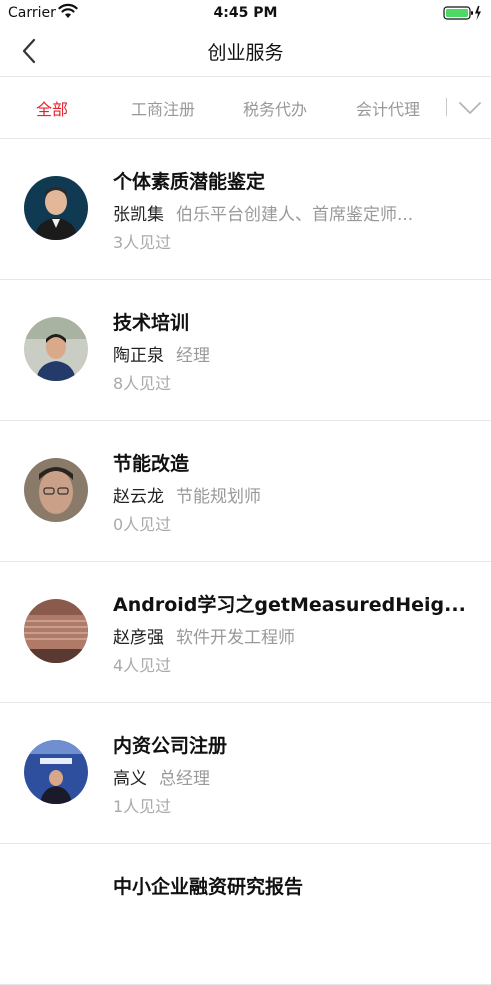 The width and height of the screenshot is (491, 985). Describe the element at coordinates (193, 356) in the screenshot. I see `item-role: 经理` at that location.